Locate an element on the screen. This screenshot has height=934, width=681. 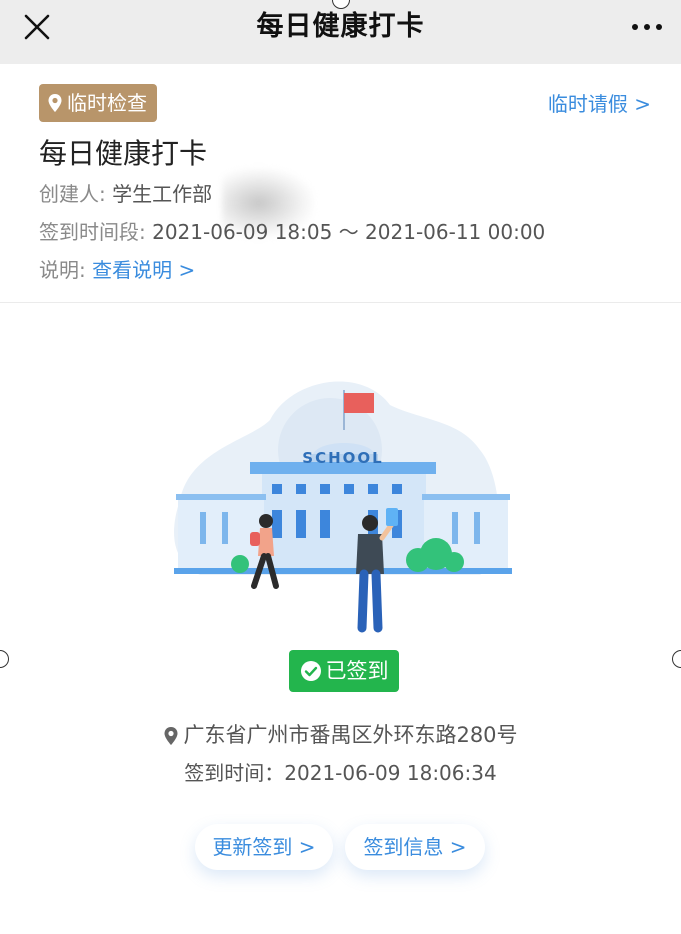
creator-value: 学生工作部 is located at coordinates (162, 194).